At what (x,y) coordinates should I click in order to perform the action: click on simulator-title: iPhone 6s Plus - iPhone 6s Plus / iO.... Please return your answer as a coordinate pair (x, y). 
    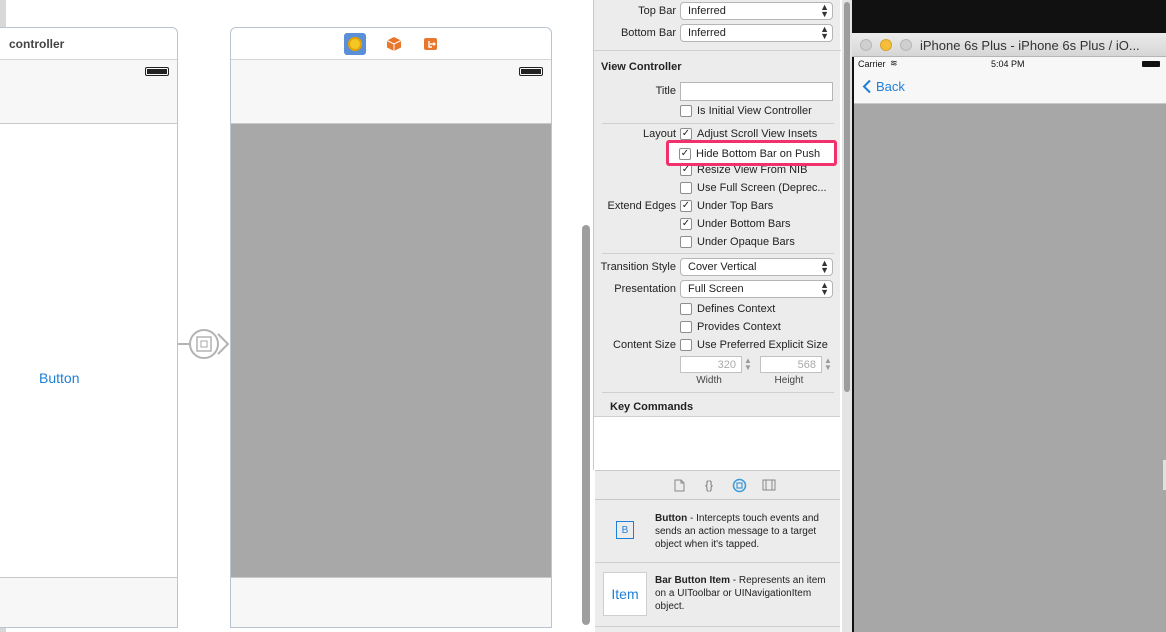
    Looking at the image, I should click on (1030, 45).